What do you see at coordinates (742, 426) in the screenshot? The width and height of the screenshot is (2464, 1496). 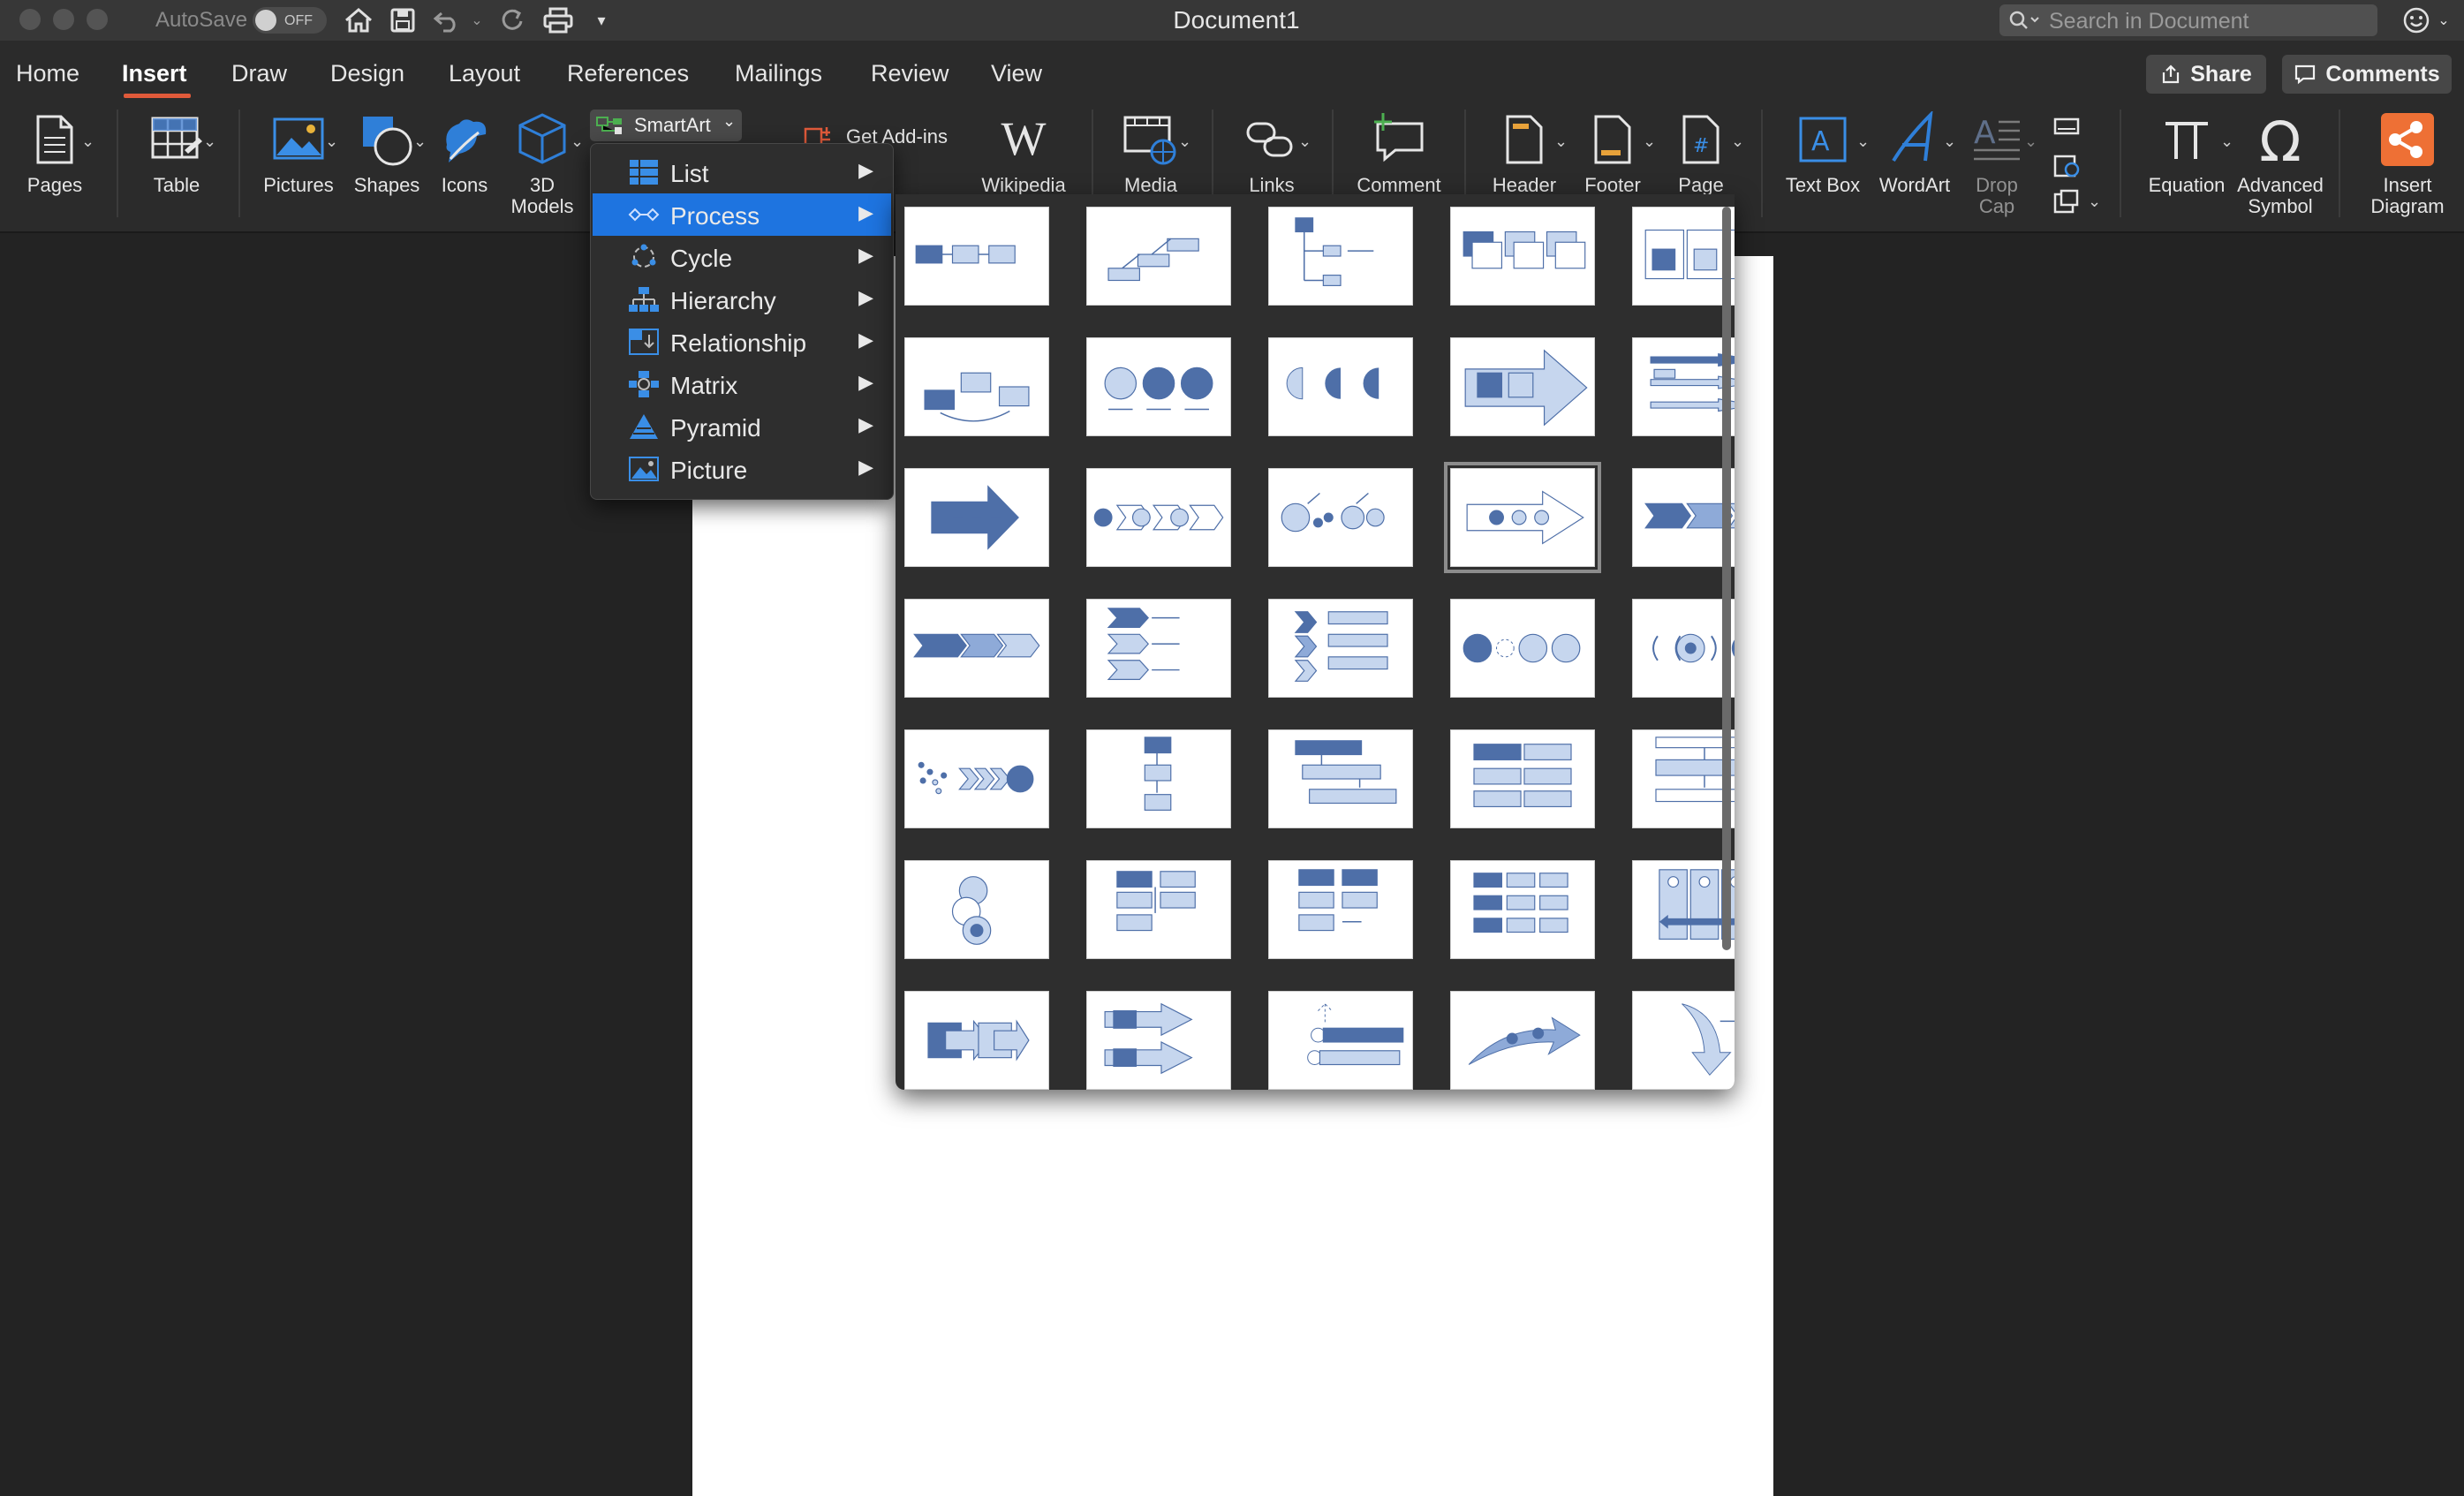 I see `menu-item-pyramid: Pyramid ▶` at bounding box center [742, 426].